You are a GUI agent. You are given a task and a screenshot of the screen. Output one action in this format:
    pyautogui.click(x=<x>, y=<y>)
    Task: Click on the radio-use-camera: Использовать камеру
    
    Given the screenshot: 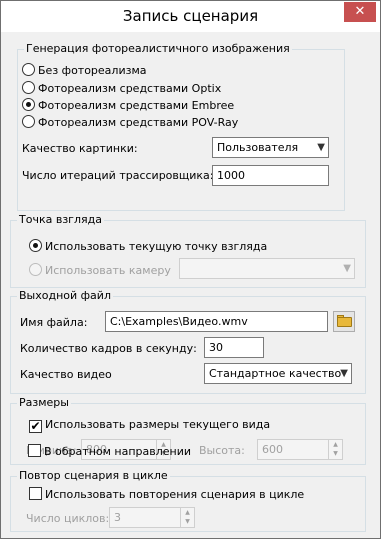 What is the action you would take?
    pyautogui.click(x=100, y=270)
    